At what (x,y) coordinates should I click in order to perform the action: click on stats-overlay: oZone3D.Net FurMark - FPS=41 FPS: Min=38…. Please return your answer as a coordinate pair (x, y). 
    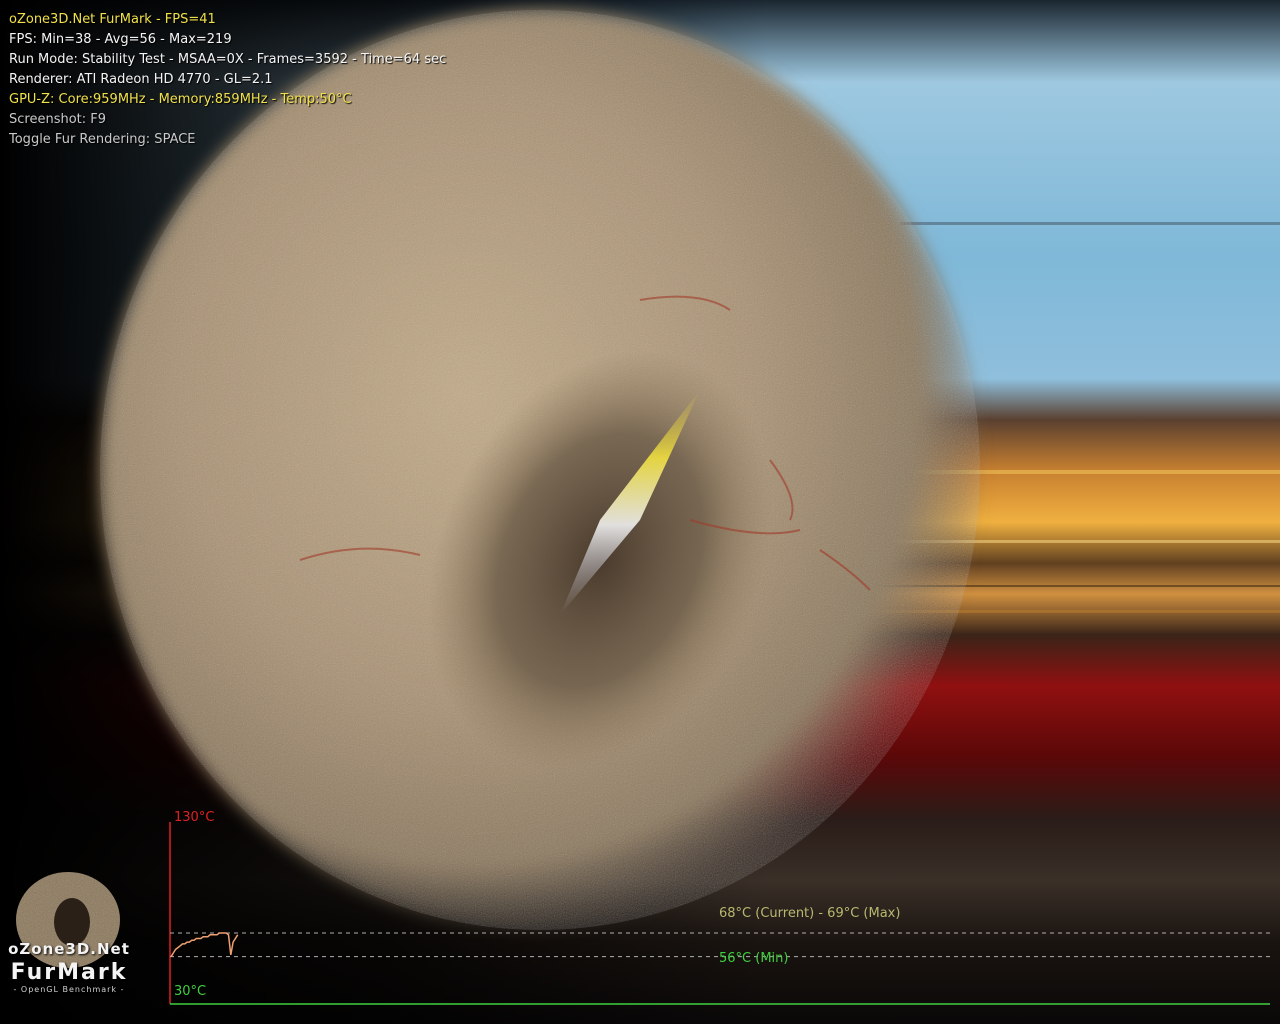
    Looking at the image, I should click on (227, 80).